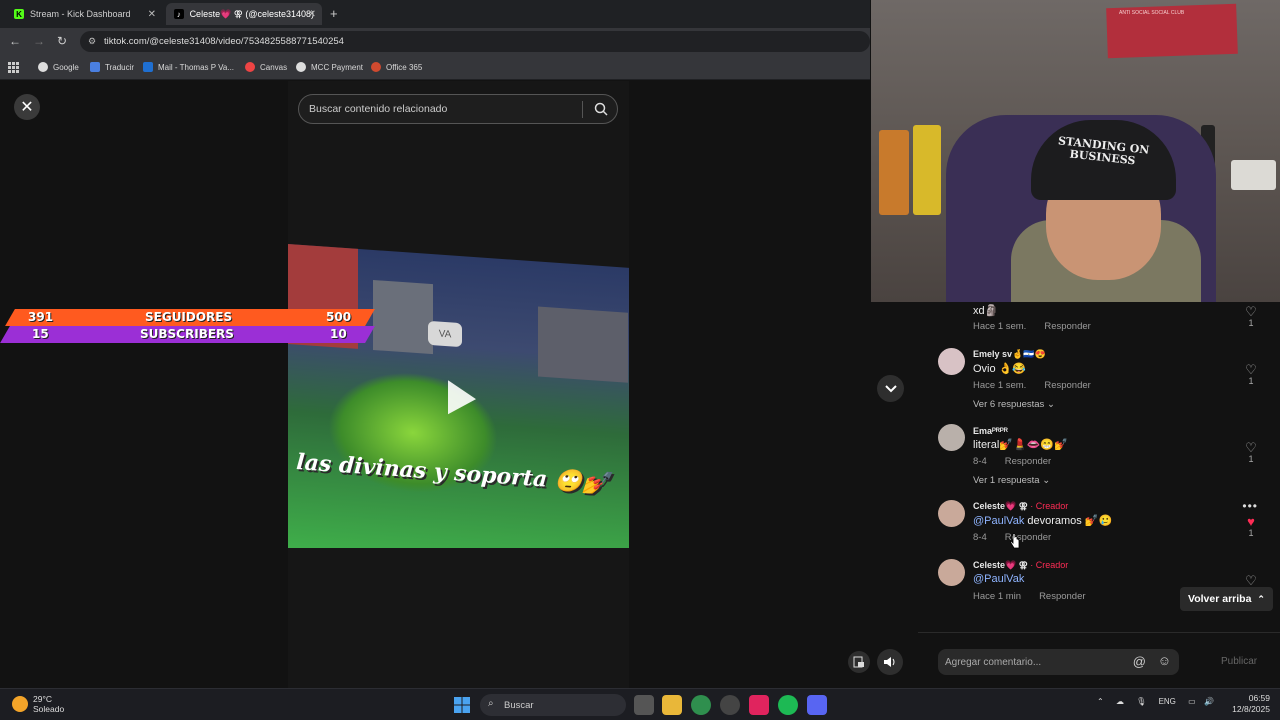  Describe the element at coordinates (672, 705) in the screenshot. I see `file-explorer-icon` at that location.